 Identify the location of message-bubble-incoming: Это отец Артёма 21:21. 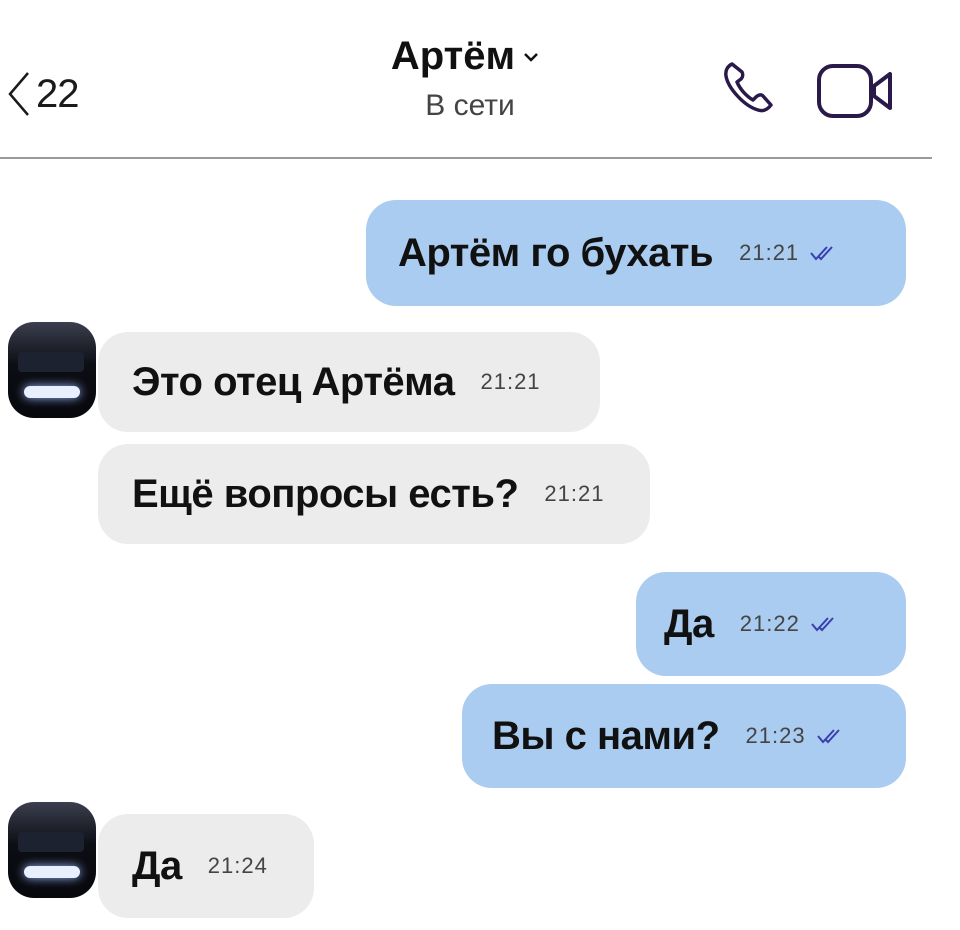
(349, 382).